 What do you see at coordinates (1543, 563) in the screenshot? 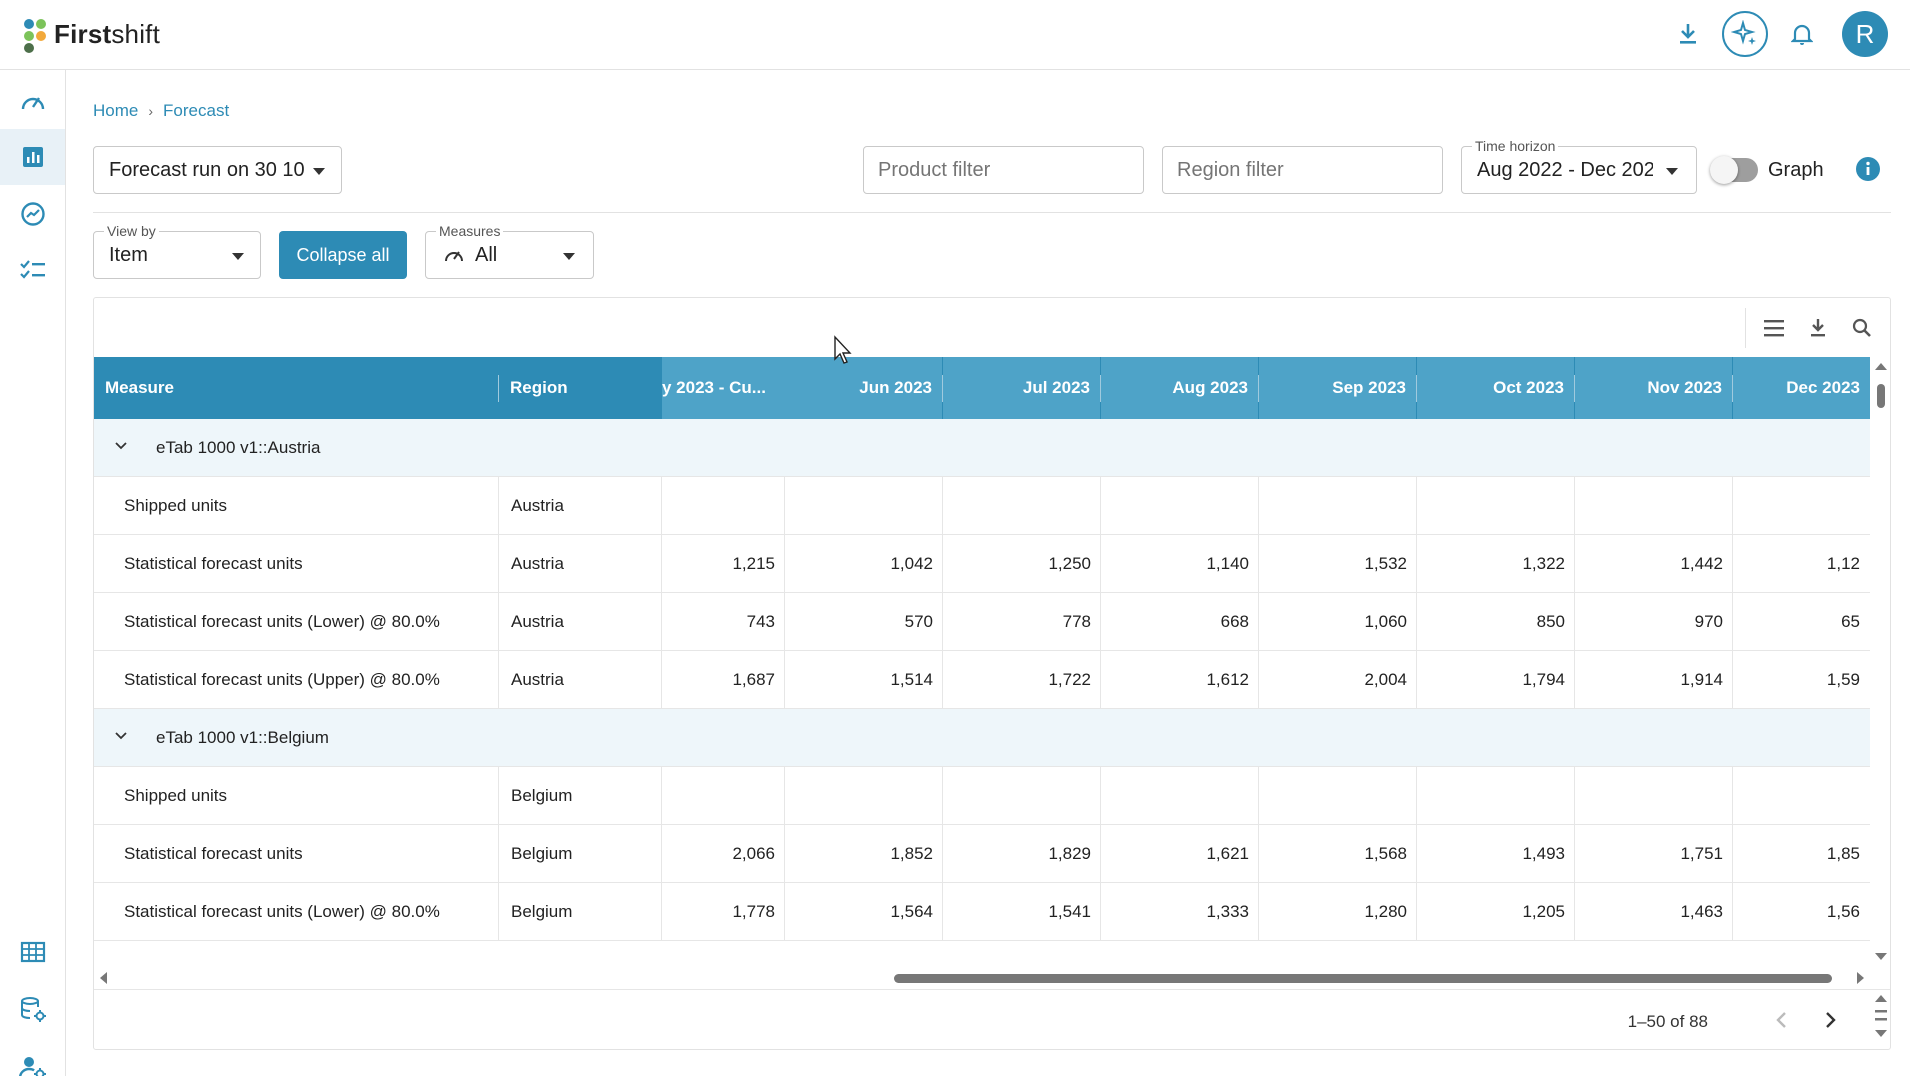
I see `value-cell: 1,322` at bounding box center [1543, 563].